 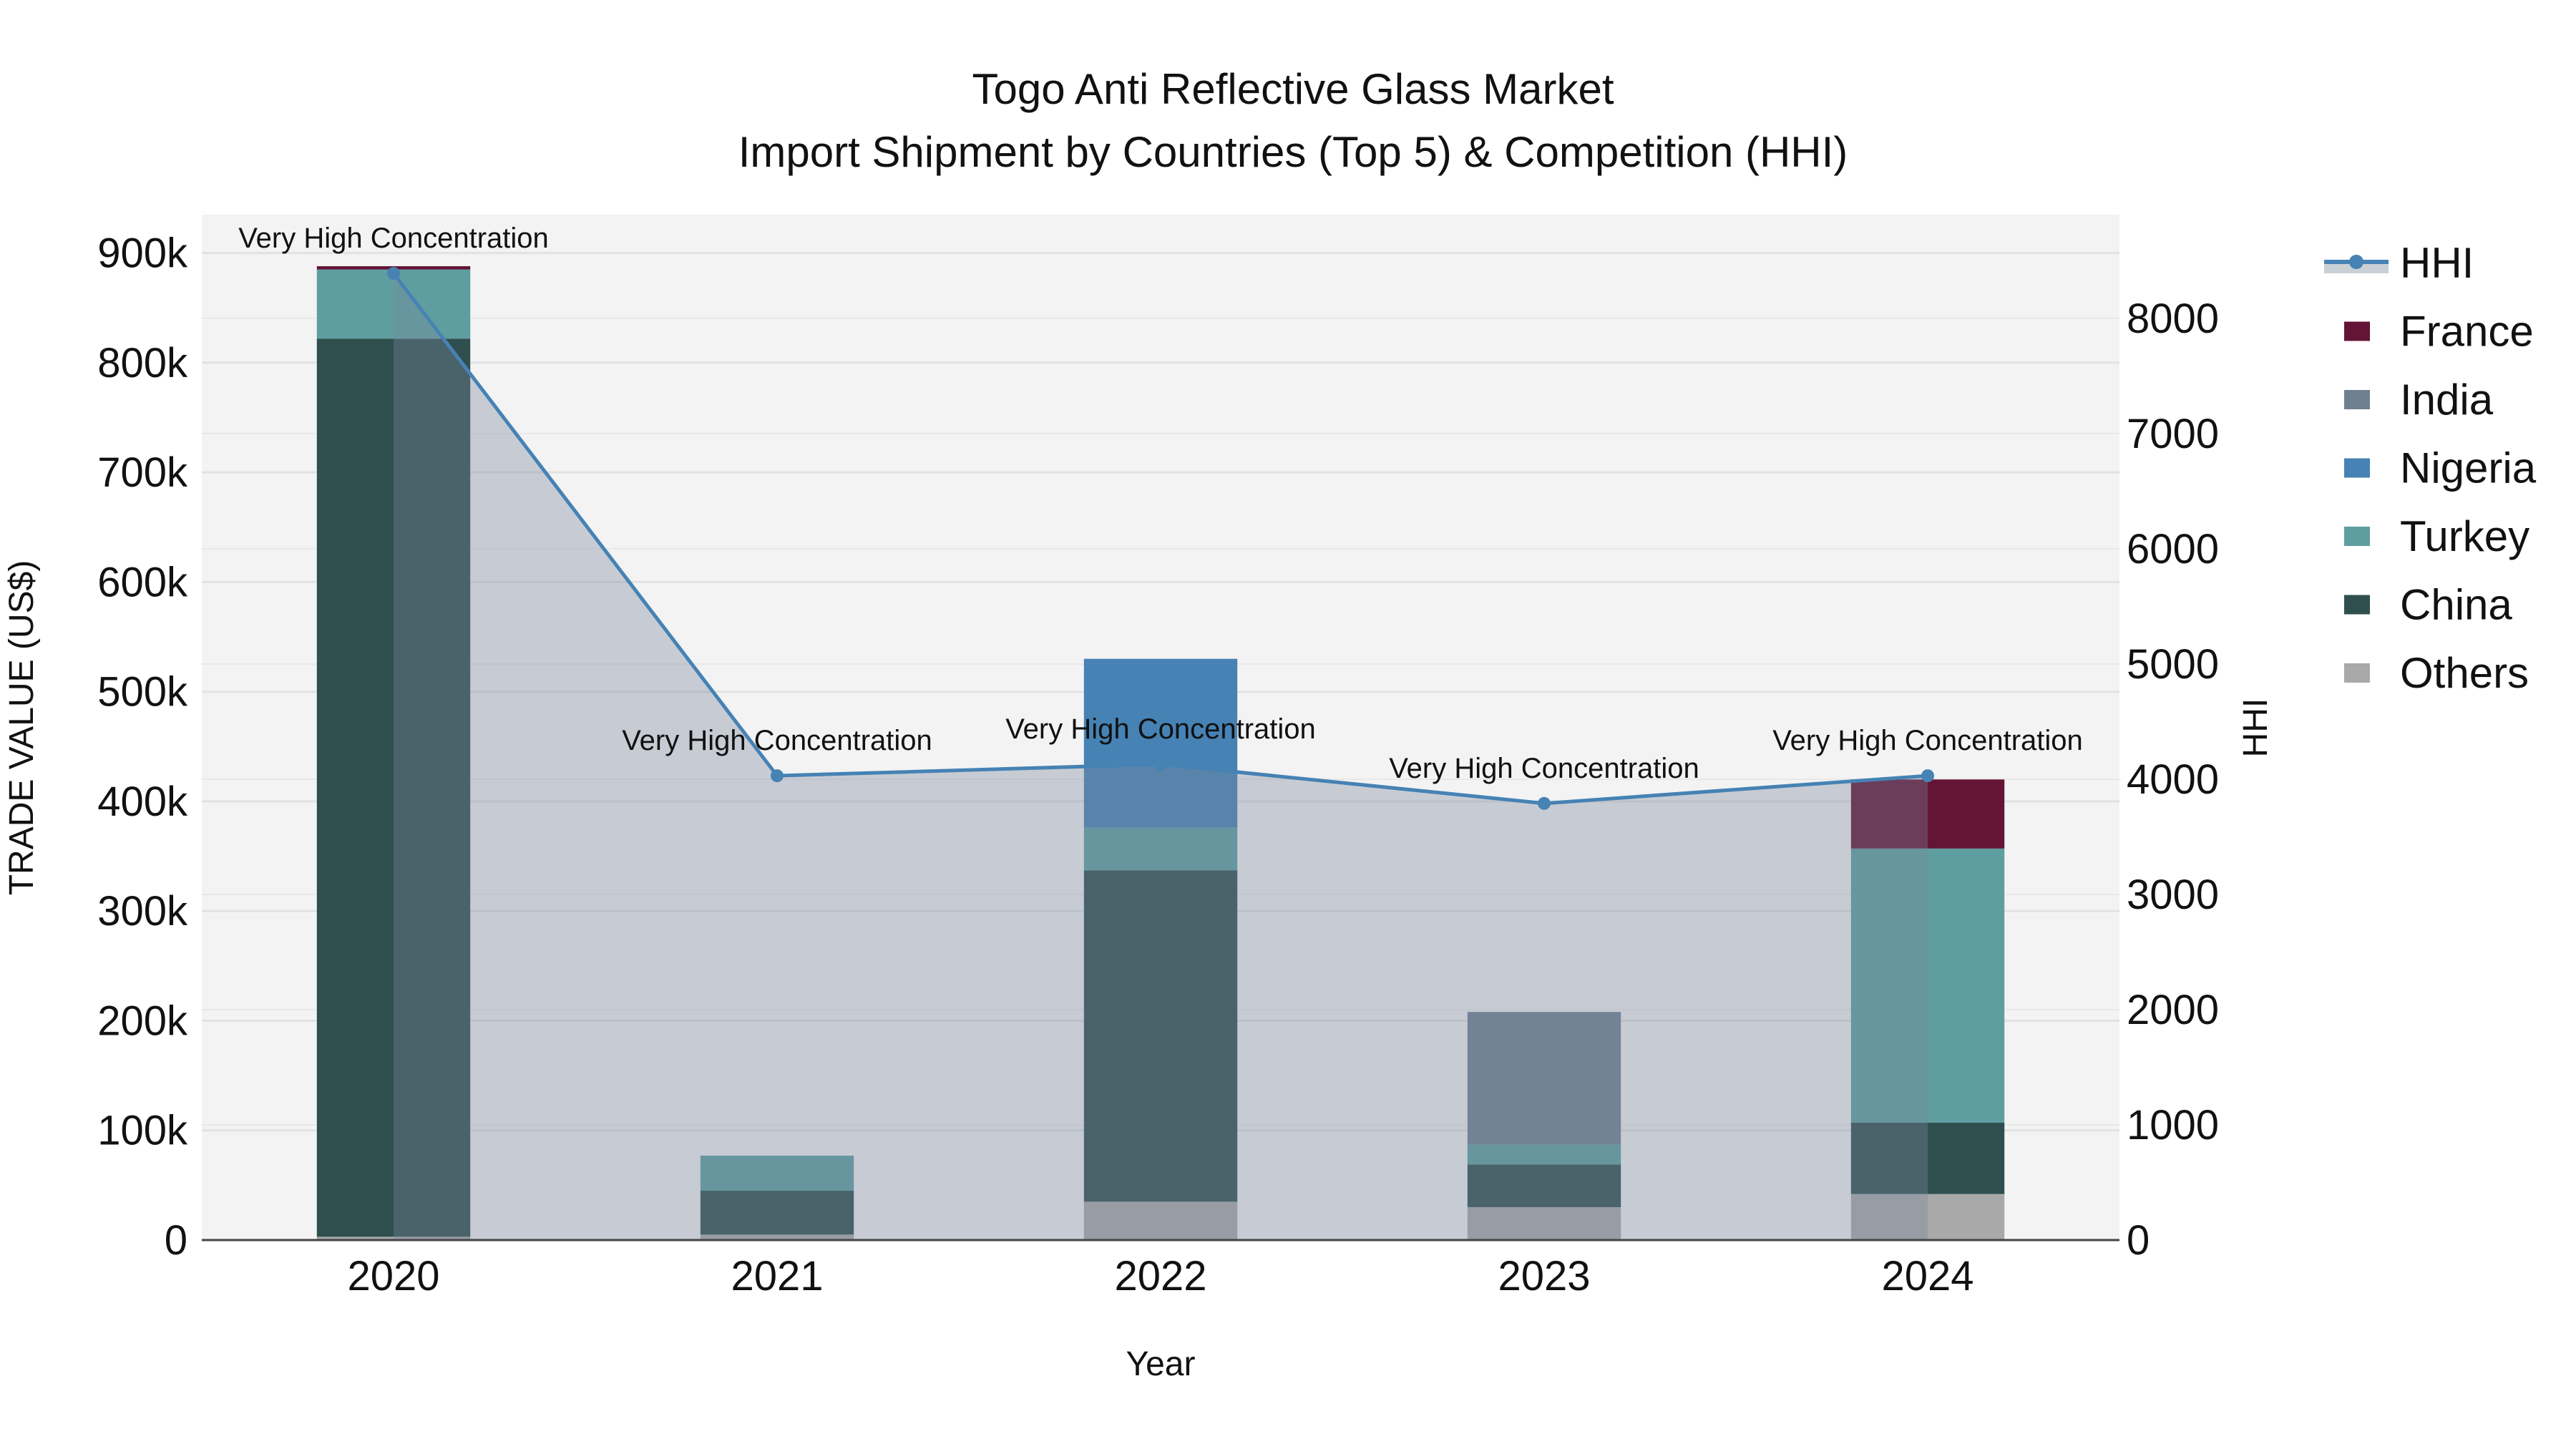 I want to click on y2-tick-label: 7000, so click(x=2173, y=434).